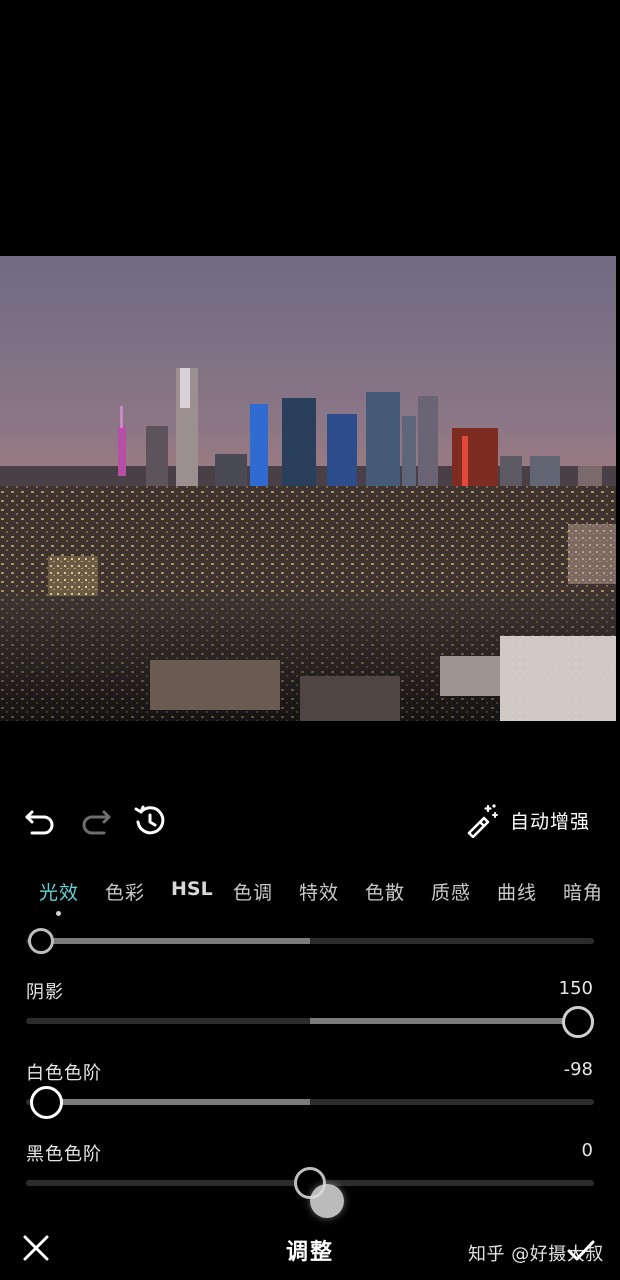  I want to click on tab-tone: 色调, so click(253, 891).